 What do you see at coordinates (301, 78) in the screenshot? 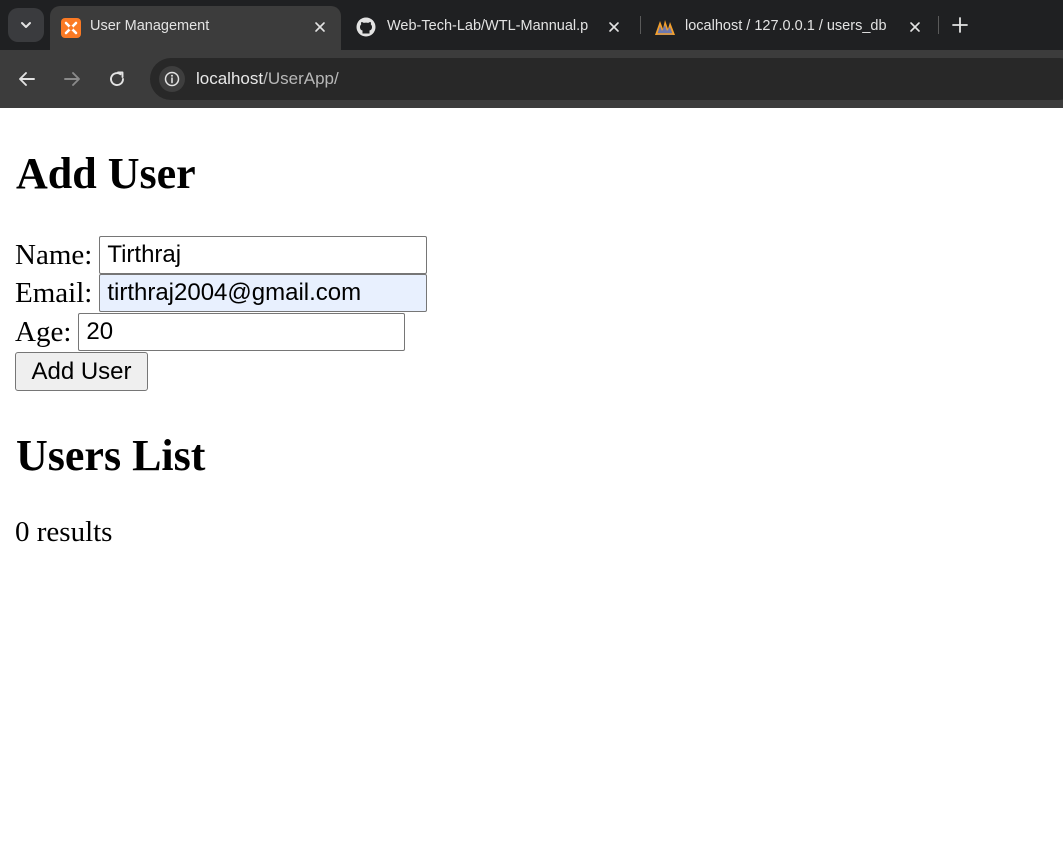
I see `url-path: /UserApp/` at bounding box center [301, 78].